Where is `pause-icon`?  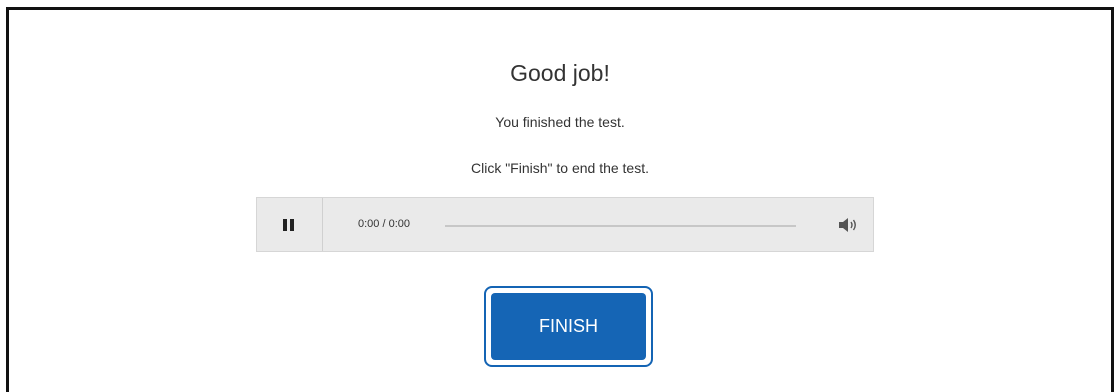 pause-icon is located at coordinates (288, 225).